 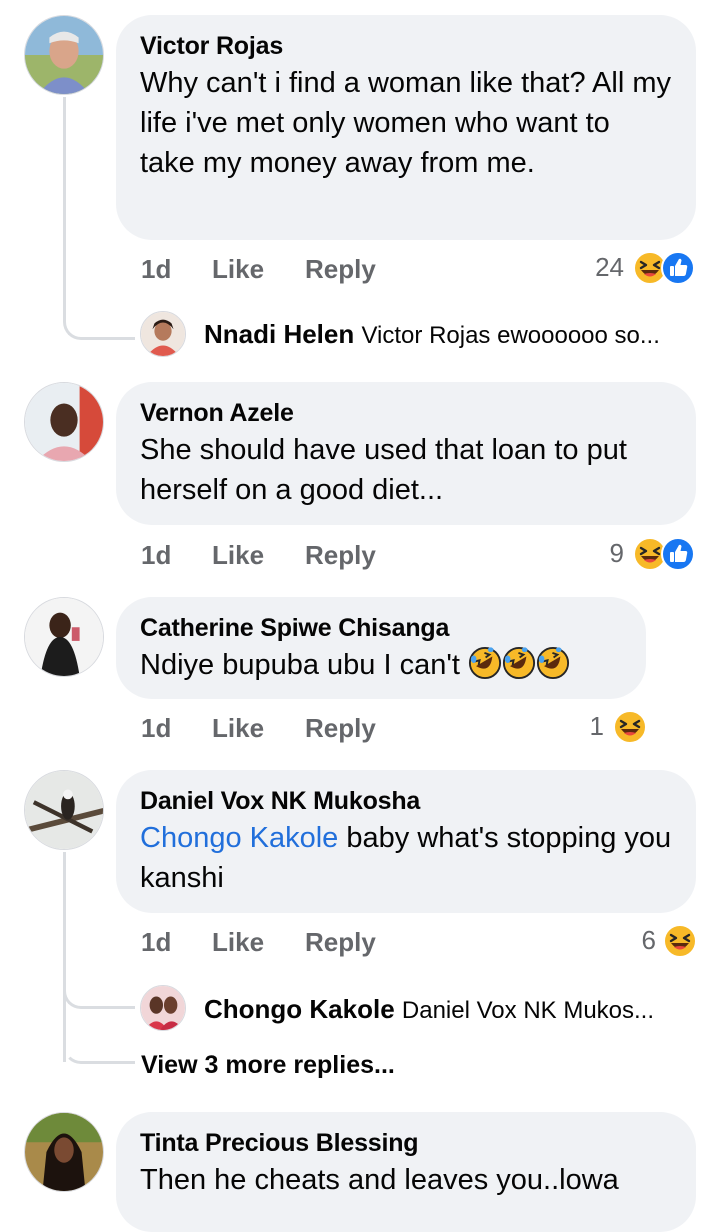 I want to click on reaction-count: 6, so click(x=629, y=940).